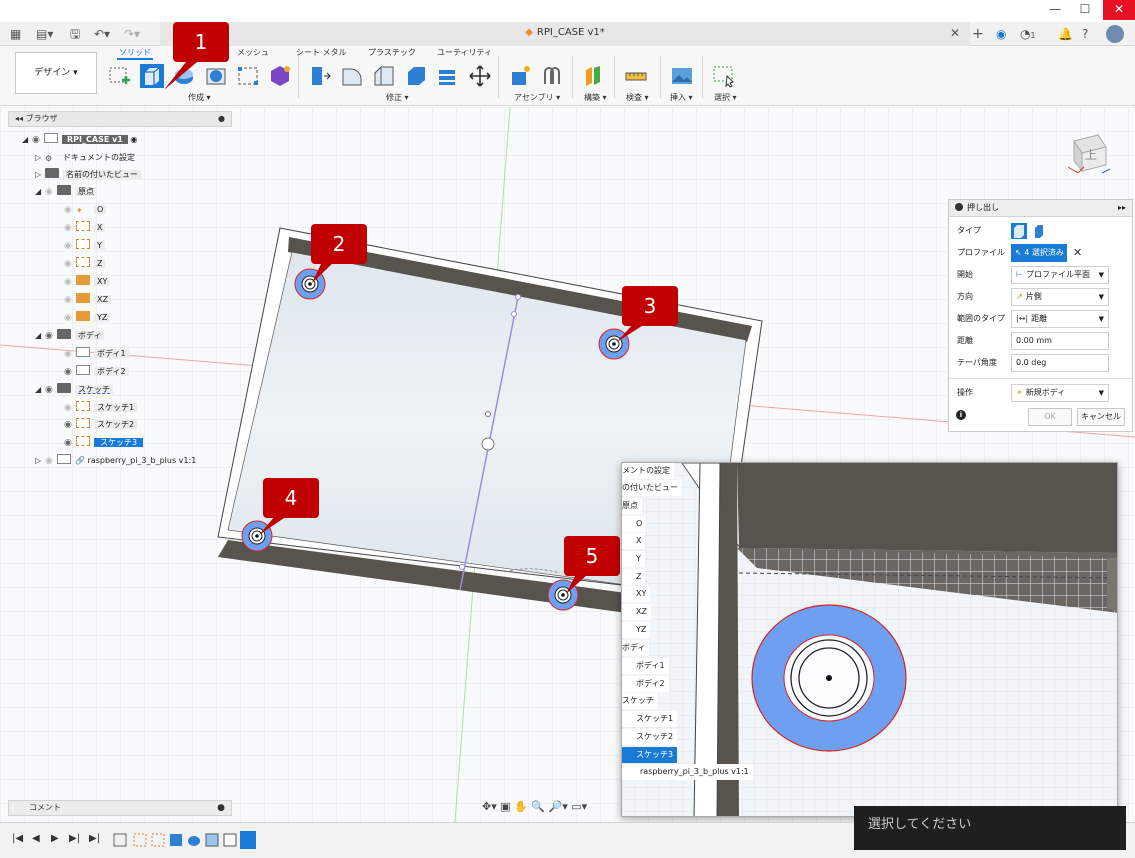 The height and width of the screenshot is (858, 1135). I want to click on callout-3-pointer, so click(631, 333).